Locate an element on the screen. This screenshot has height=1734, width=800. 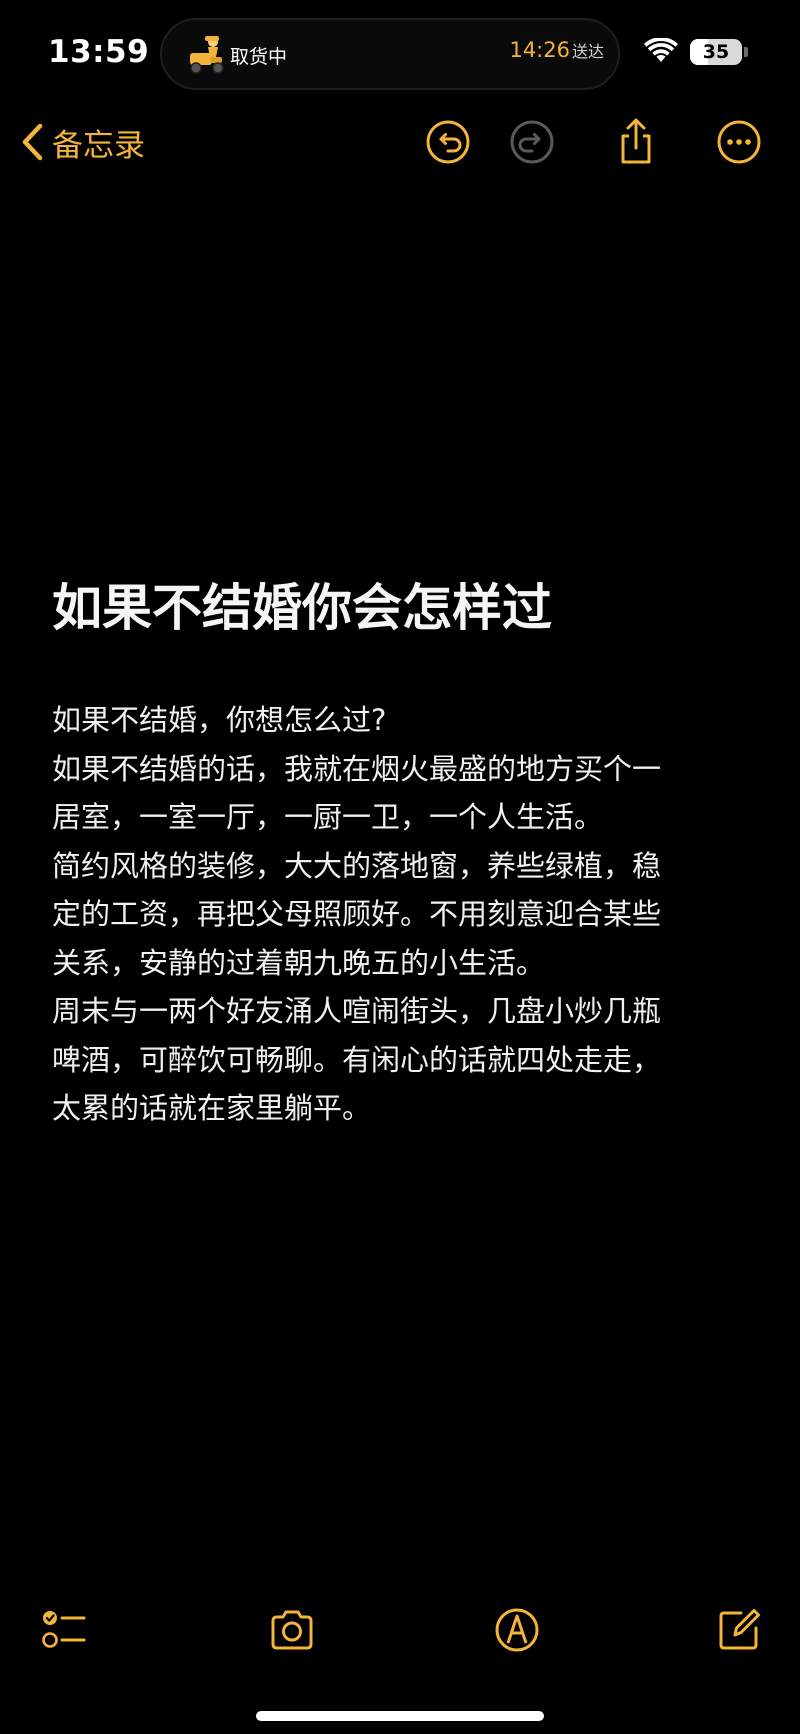
dynamic-island-live-activity: 取货中 14:26 送达 is located at coordinates (390, 54).